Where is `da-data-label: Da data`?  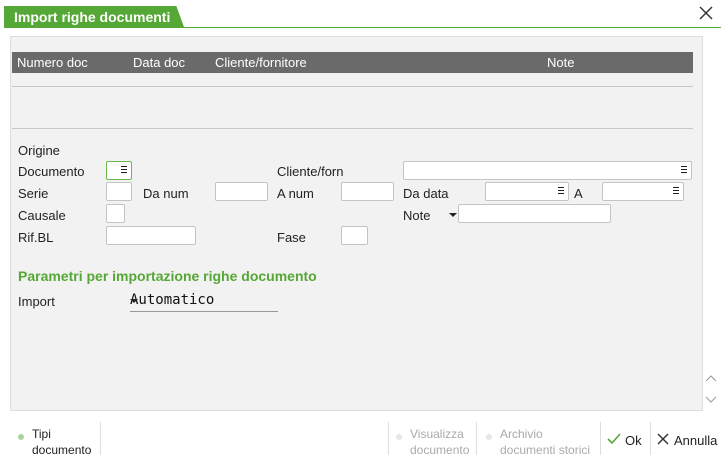
da-data-label: Da data is located at coordinates (426, 193).